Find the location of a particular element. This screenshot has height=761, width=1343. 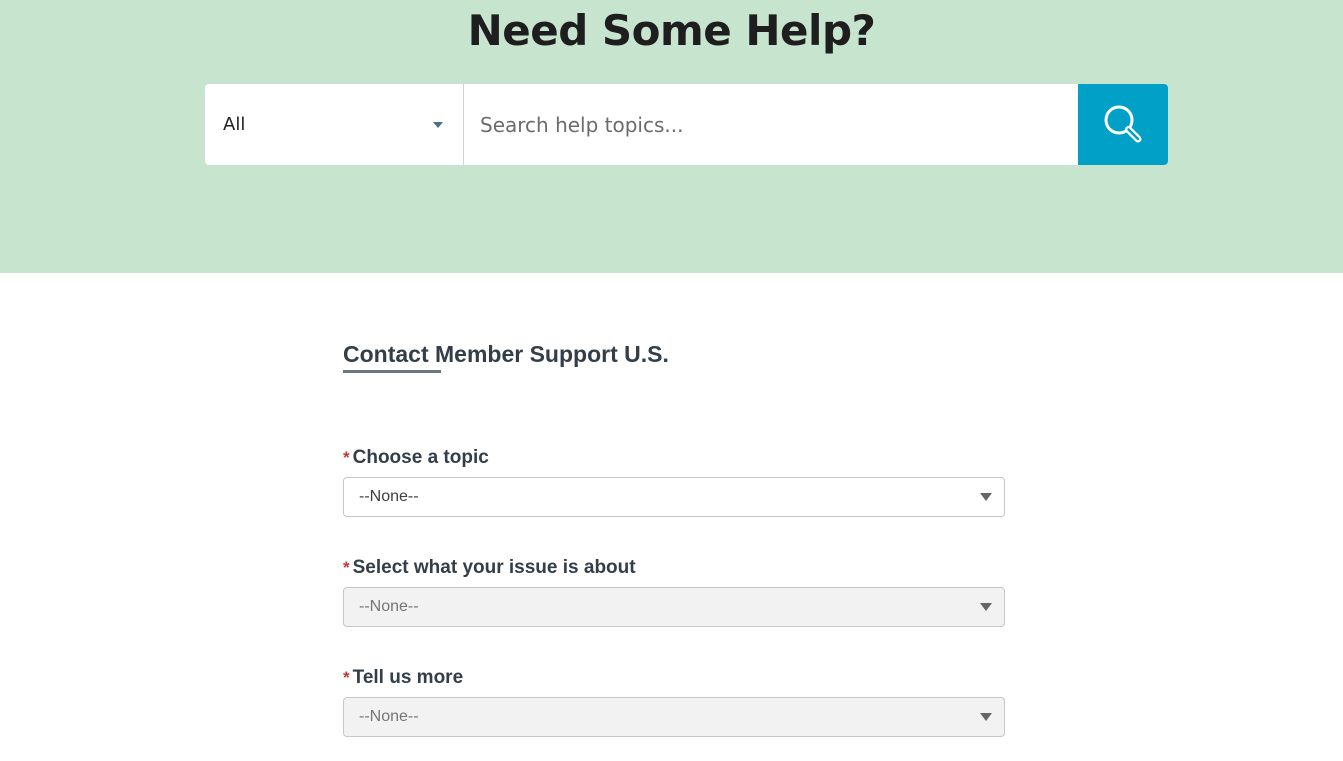

search-button is located at coordinates (1123, 124).